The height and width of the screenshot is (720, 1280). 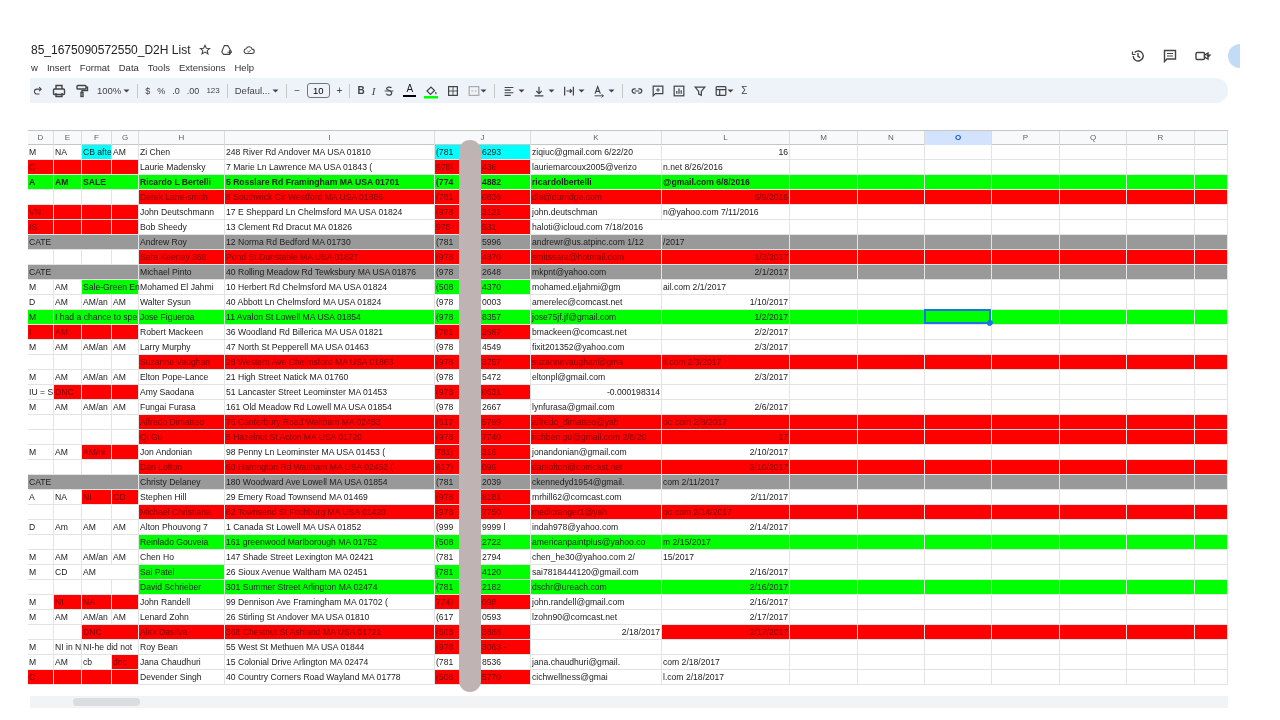 What do you see at coordinates (596, 212) in the screenshot?
I see `table-cell: john.deutschman` at bounding box center [596, 212].